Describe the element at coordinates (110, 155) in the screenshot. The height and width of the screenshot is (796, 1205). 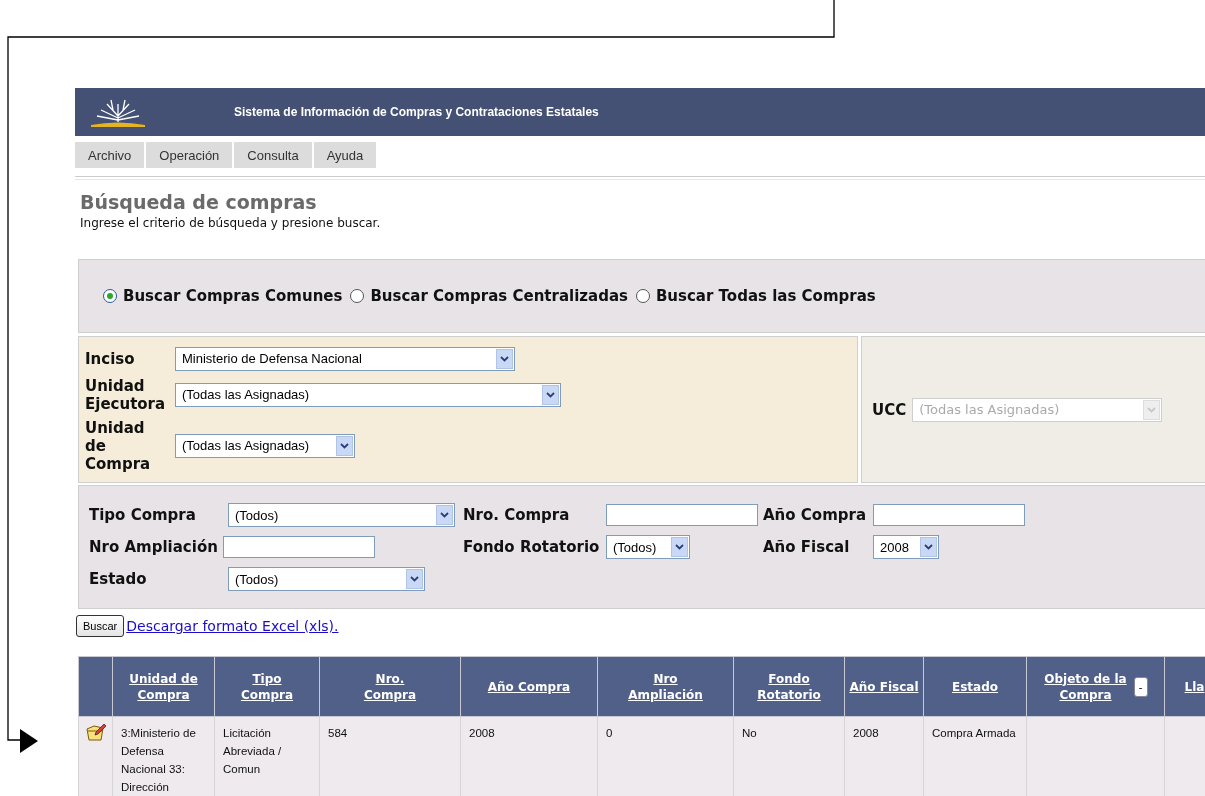
I see `menu-item: Archivo` at that location.